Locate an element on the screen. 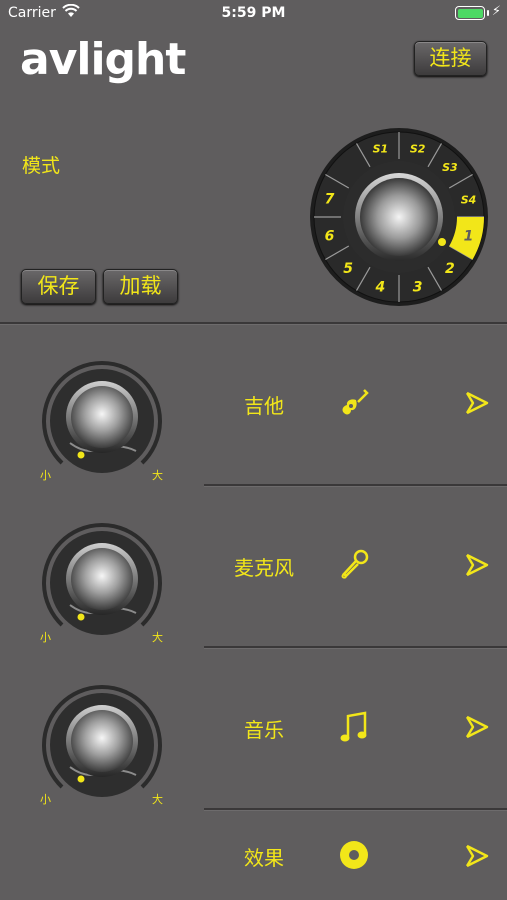 The image size is (507, 900). battery-cap is located at coordinates (488, 13).